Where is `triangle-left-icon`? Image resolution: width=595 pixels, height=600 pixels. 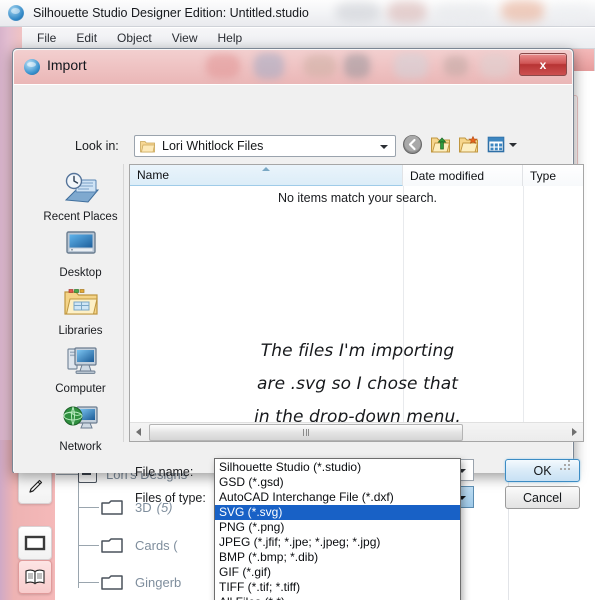
triangle-left-icon is located at coordinates (138, 431).